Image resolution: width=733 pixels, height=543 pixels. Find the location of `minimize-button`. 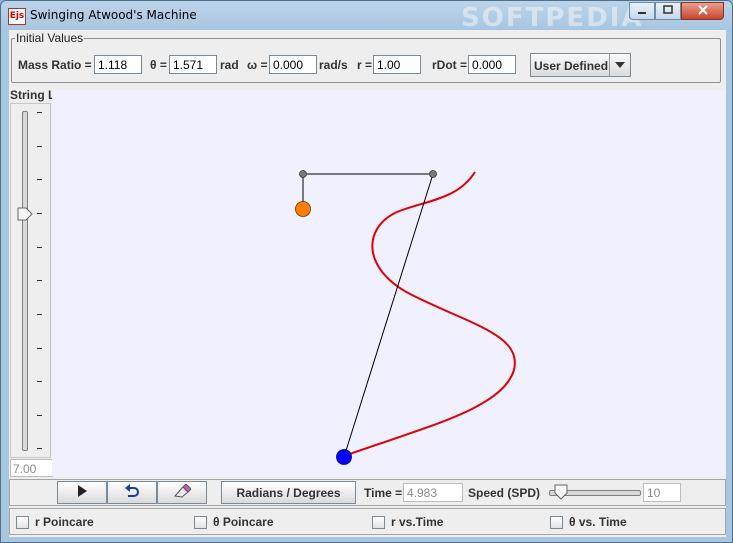

minimize-button is located at coordinates (642, 11).